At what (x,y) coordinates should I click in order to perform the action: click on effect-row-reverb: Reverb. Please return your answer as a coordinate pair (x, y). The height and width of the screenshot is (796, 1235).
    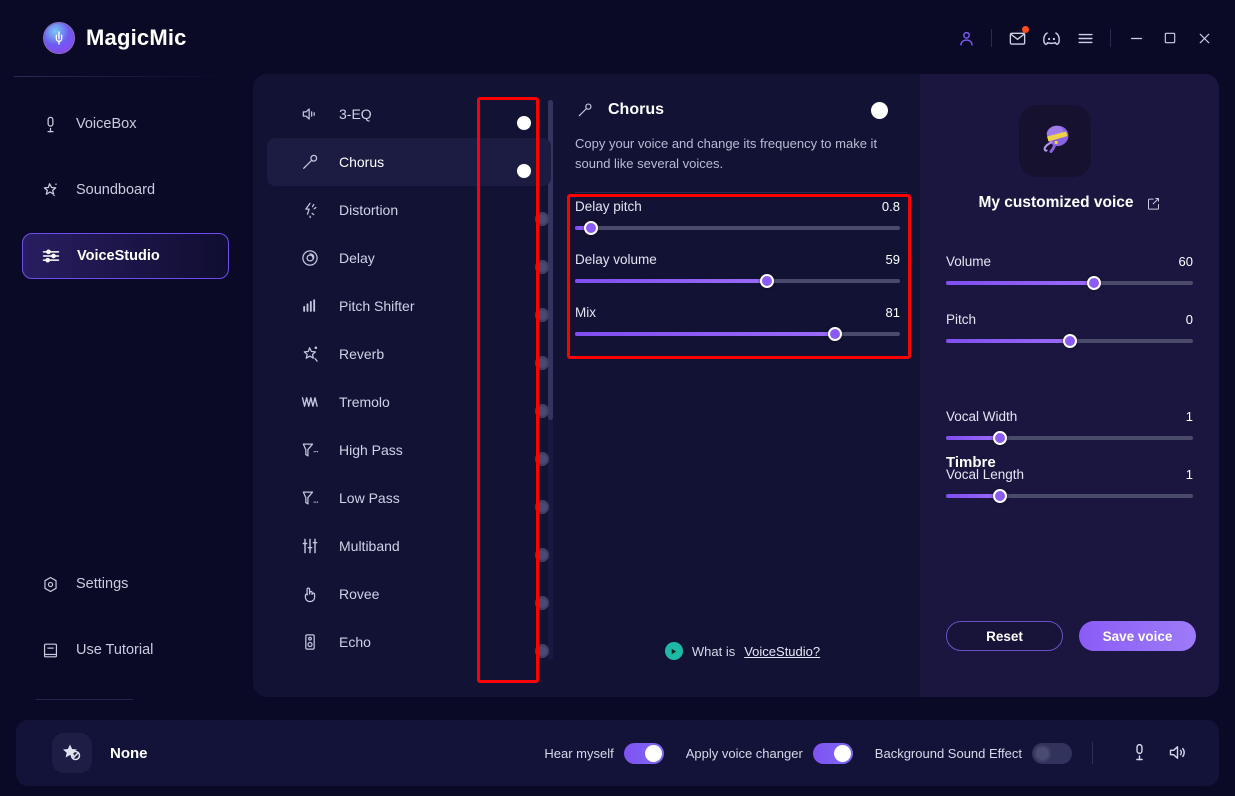
    Looking at the image, I should click on (409, 354).